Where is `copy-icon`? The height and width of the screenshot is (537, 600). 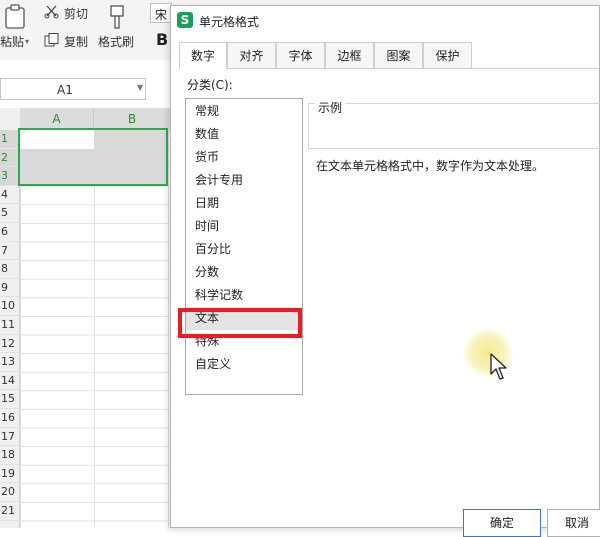 copy-icon is located at coordinates (52, 40).